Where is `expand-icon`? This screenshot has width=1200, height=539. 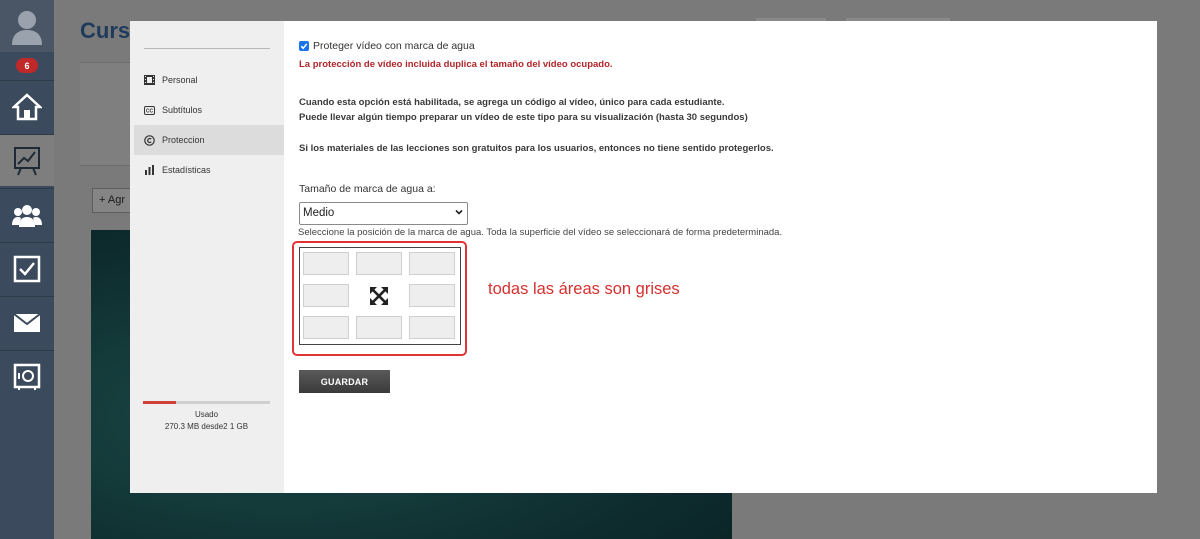
expand-icon is located at coordinates (379, 295).